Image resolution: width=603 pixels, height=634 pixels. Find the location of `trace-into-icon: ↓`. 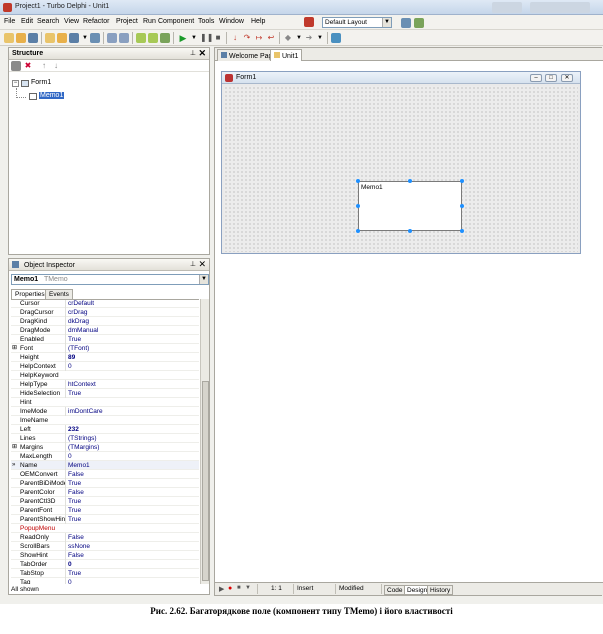

trace-into-icon: ↓ is located at coordinates (235, 38).